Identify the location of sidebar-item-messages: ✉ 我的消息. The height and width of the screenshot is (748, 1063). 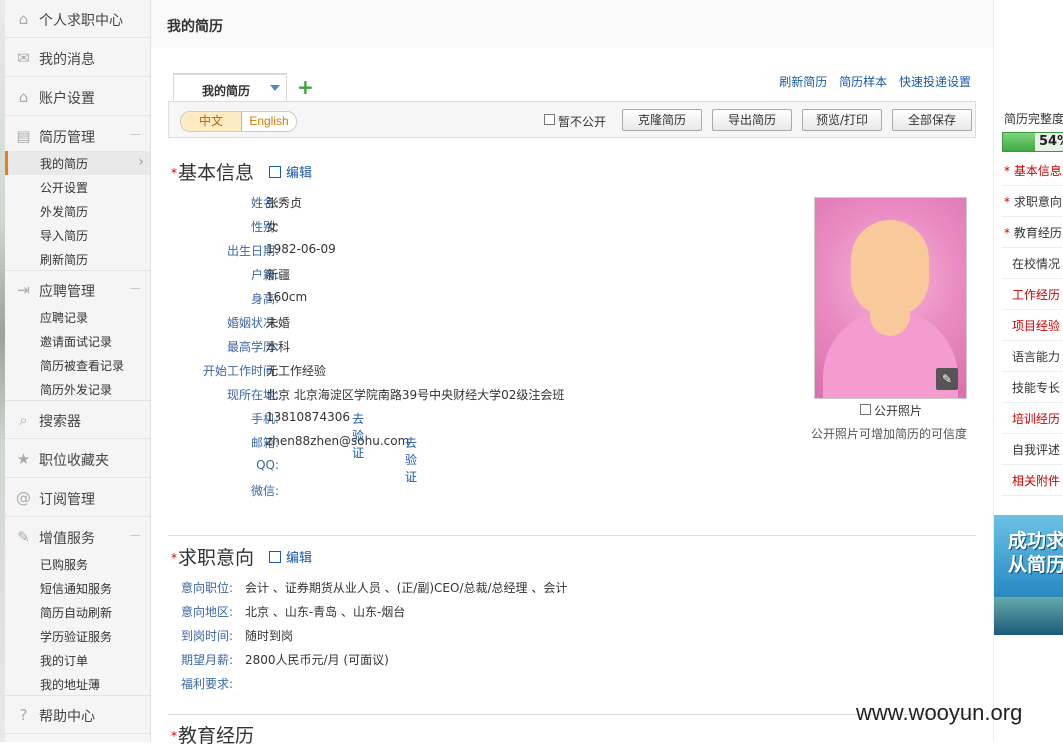
(77, 58).